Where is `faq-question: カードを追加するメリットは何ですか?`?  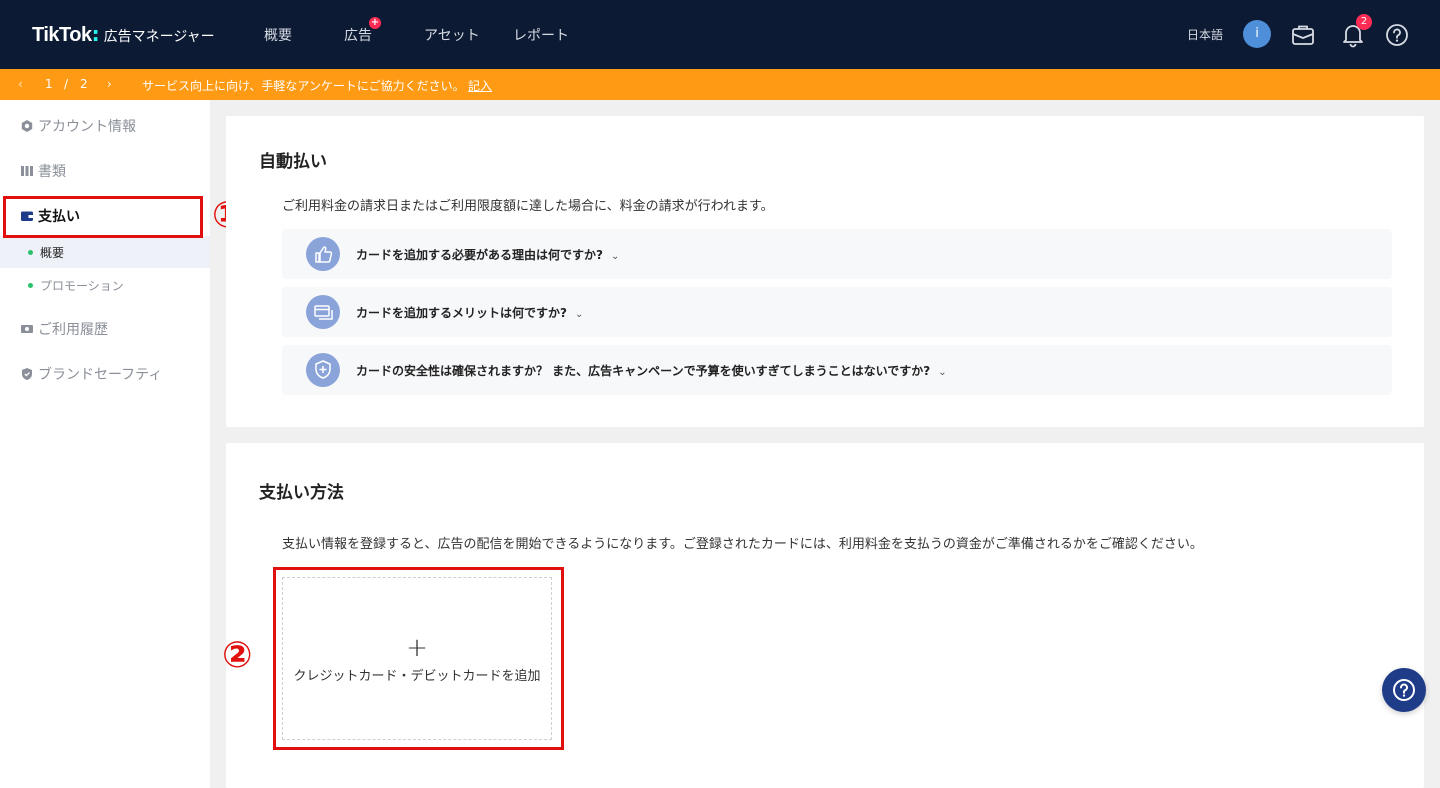 faq-question: カードを追加するメリットは何ですか? is located at coordinates (461, 313).